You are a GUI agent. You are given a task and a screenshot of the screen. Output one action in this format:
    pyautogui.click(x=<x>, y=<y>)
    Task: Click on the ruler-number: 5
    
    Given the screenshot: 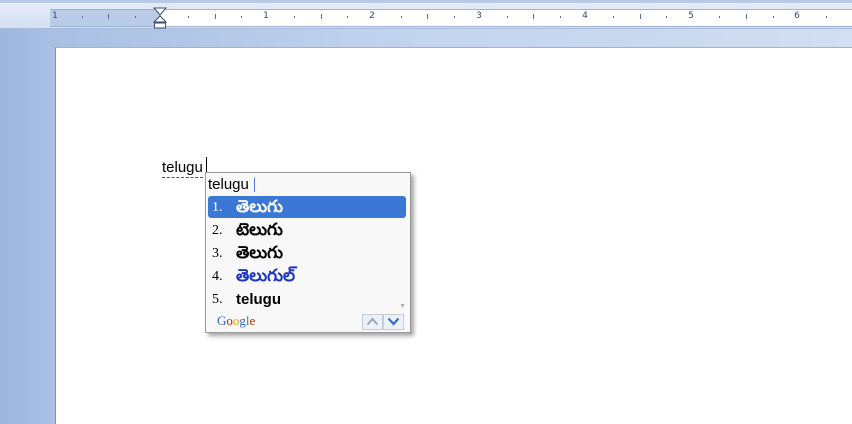 What is the action you would take?
    pyautogui.click(x=691, y=16)
    